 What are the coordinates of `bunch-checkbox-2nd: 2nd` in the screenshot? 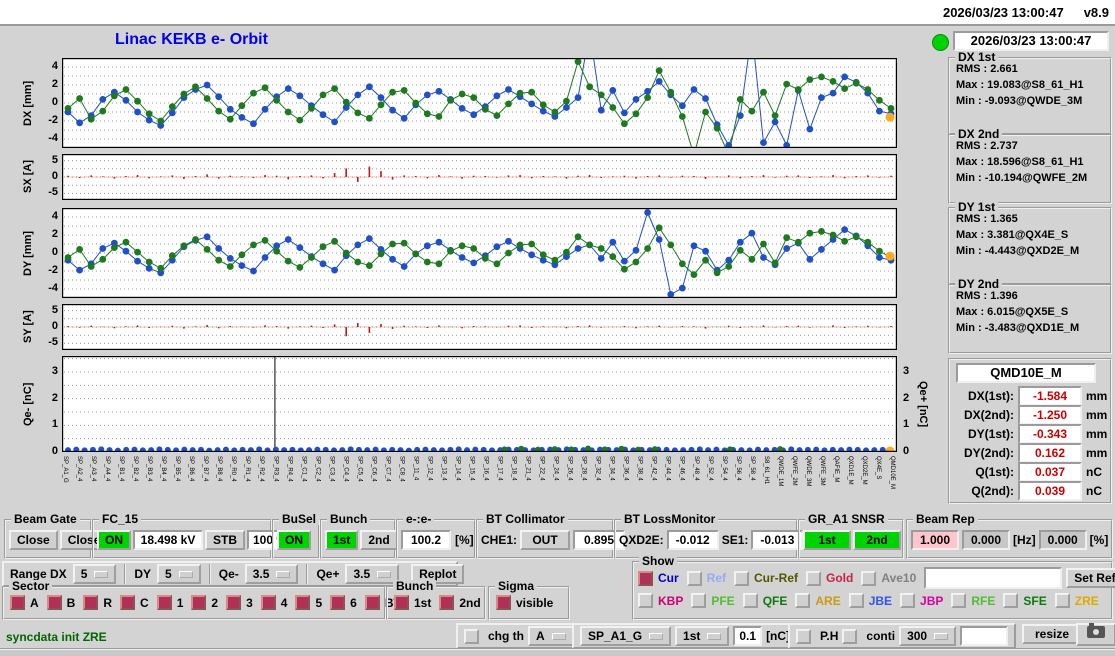 It's located at (460, 602).